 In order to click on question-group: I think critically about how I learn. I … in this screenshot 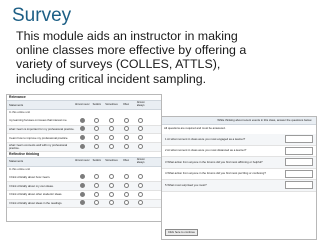, I will do `click(84, 191)`.